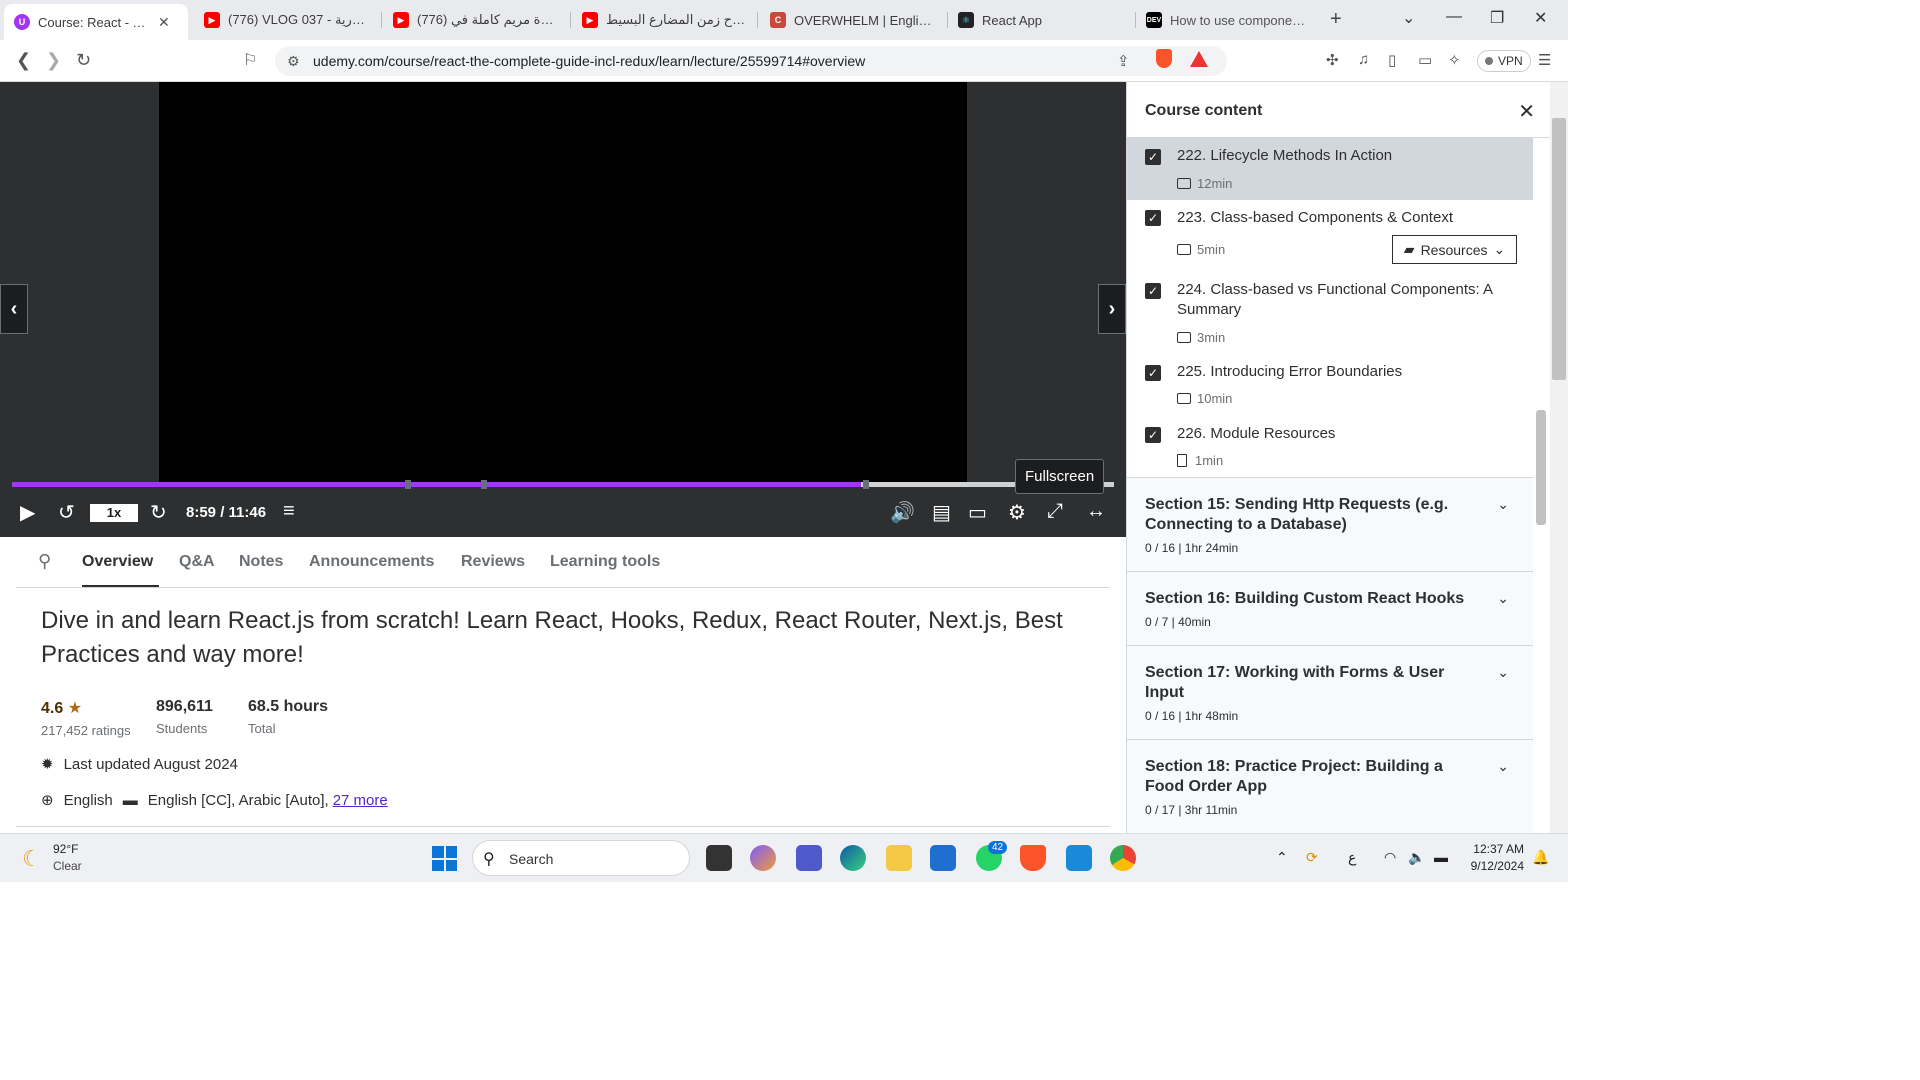 The image size is (1920, 1080). What do you see at coordinates (1559, 249) in the screenshot?
I see `page-scrollbar-thumb` at bounding box center [1559, 249].